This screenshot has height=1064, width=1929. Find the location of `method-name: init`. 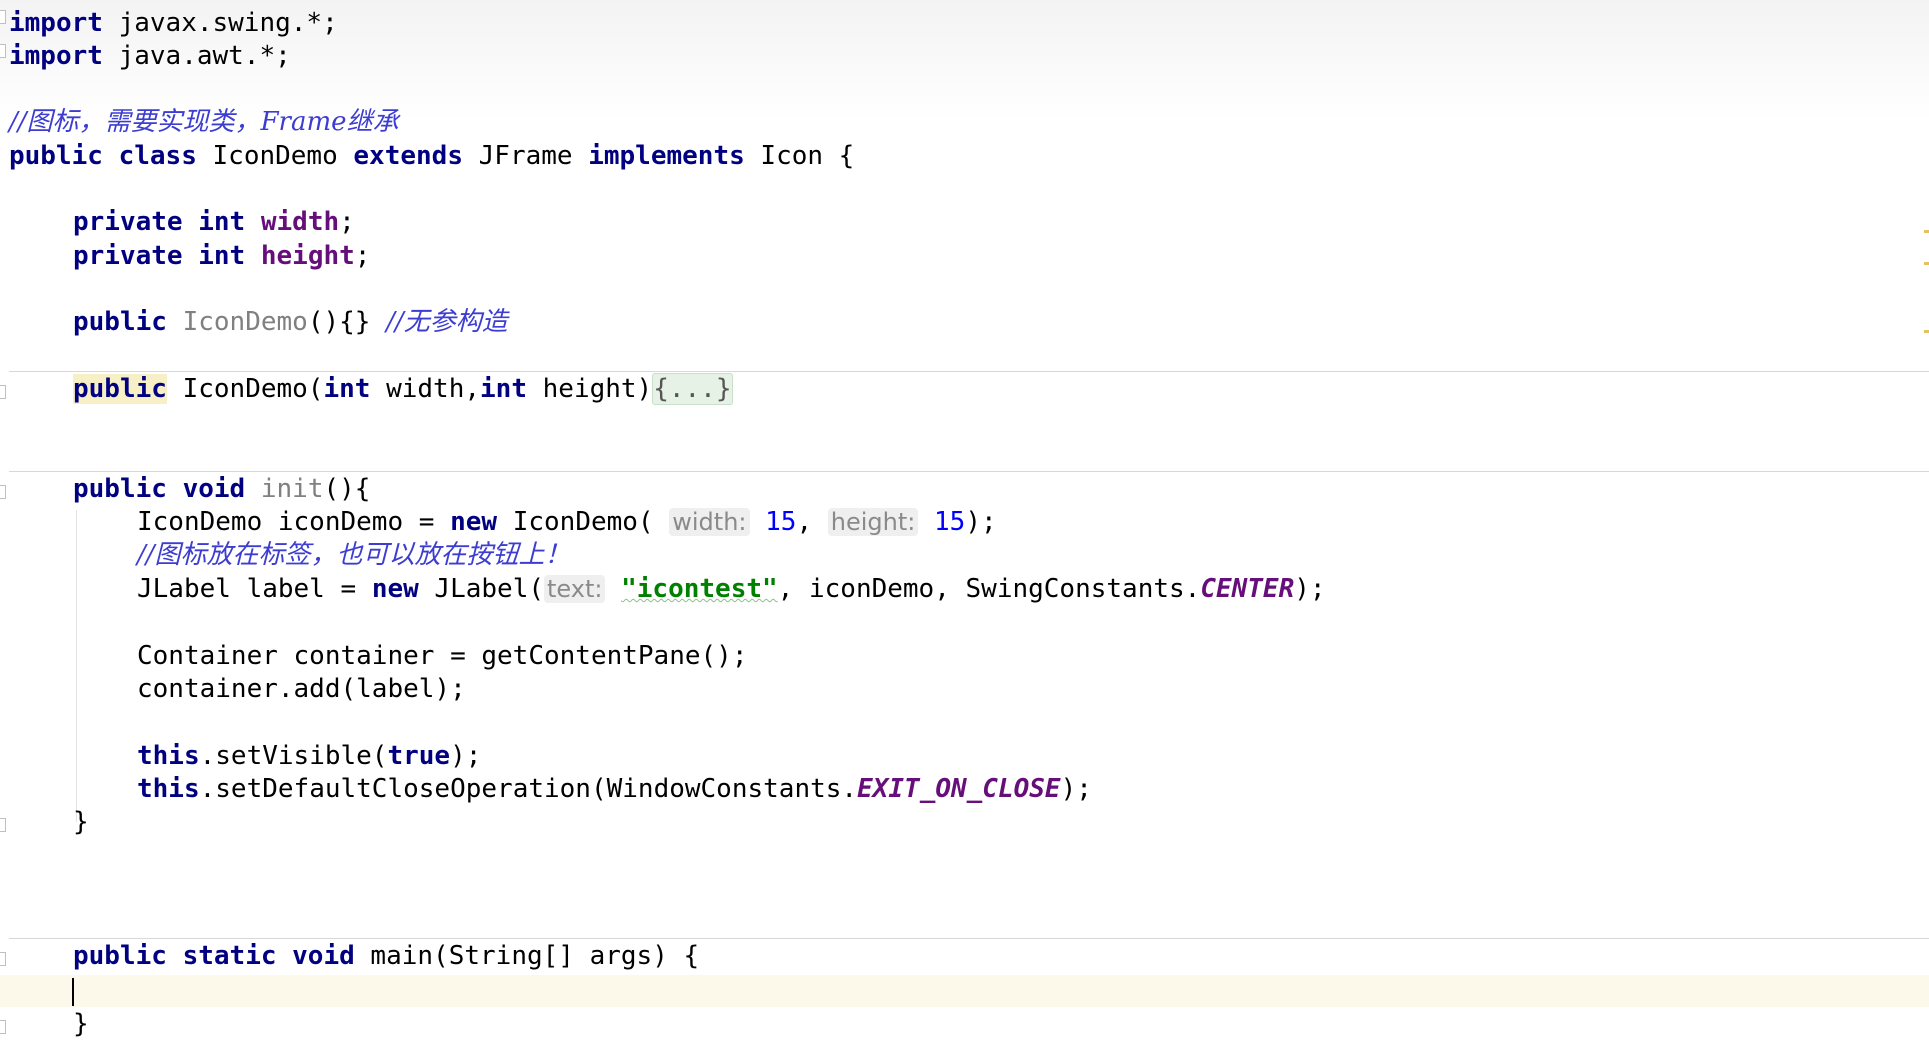

method-name: init is located at coordinates (292, 489).